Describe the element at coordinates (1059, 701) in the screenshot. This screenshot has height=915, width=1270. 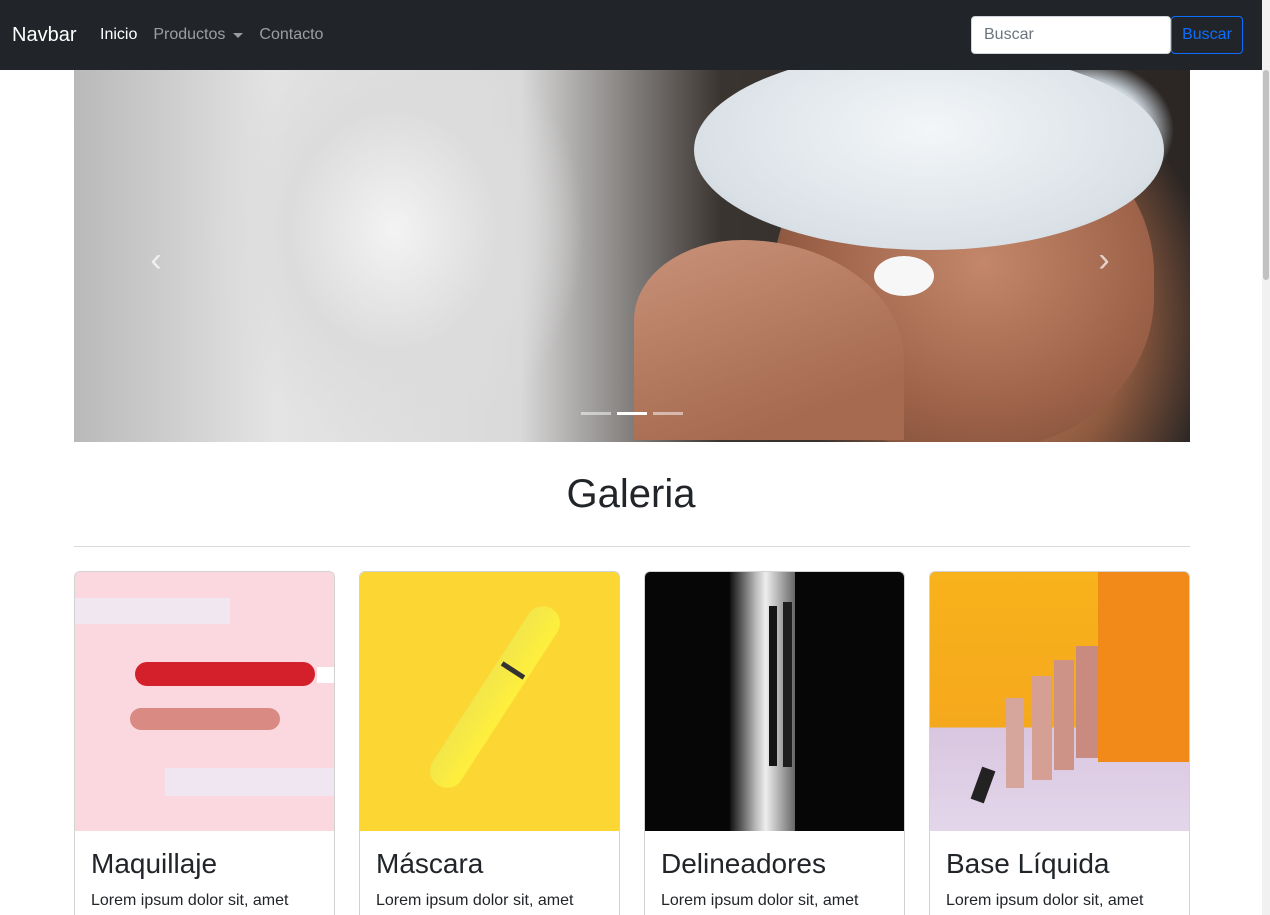
I see `card-image-liquid-foundation` at that location.